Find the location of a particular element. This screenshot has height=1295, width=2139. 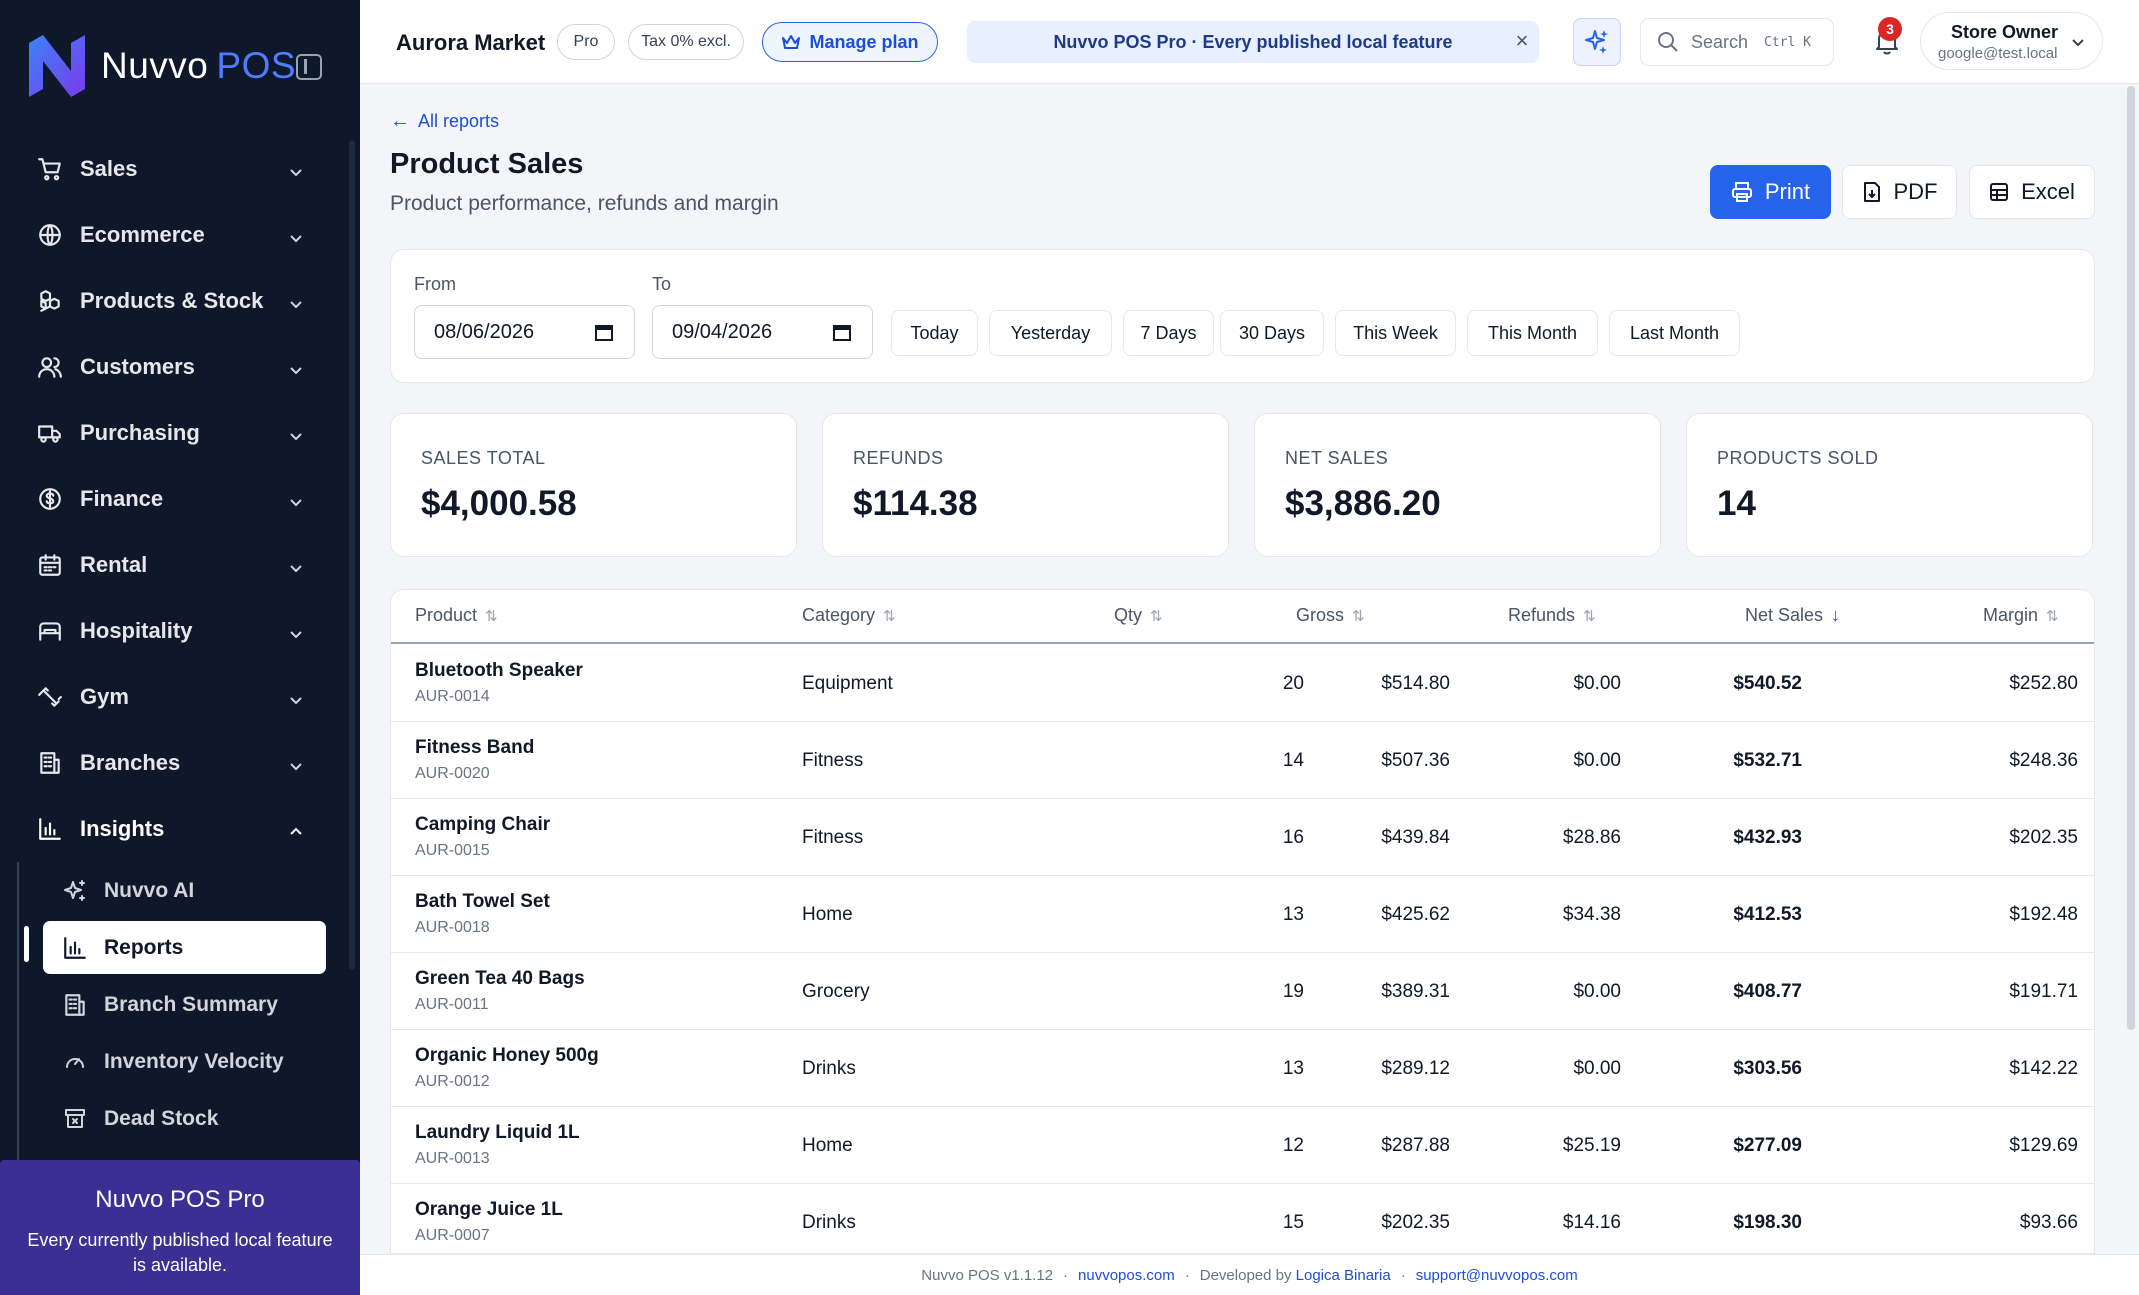

column-header-margin: Margin ⇅ is located at coordinates (2021, 615).